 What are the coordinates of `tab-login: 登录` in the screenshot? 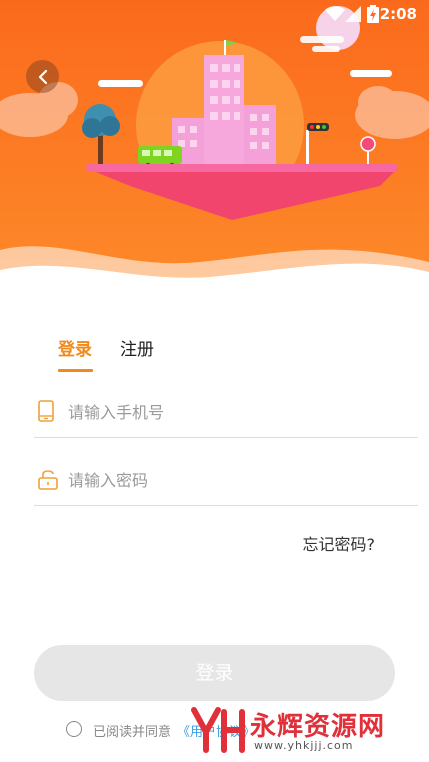 It's located at (75, 347).